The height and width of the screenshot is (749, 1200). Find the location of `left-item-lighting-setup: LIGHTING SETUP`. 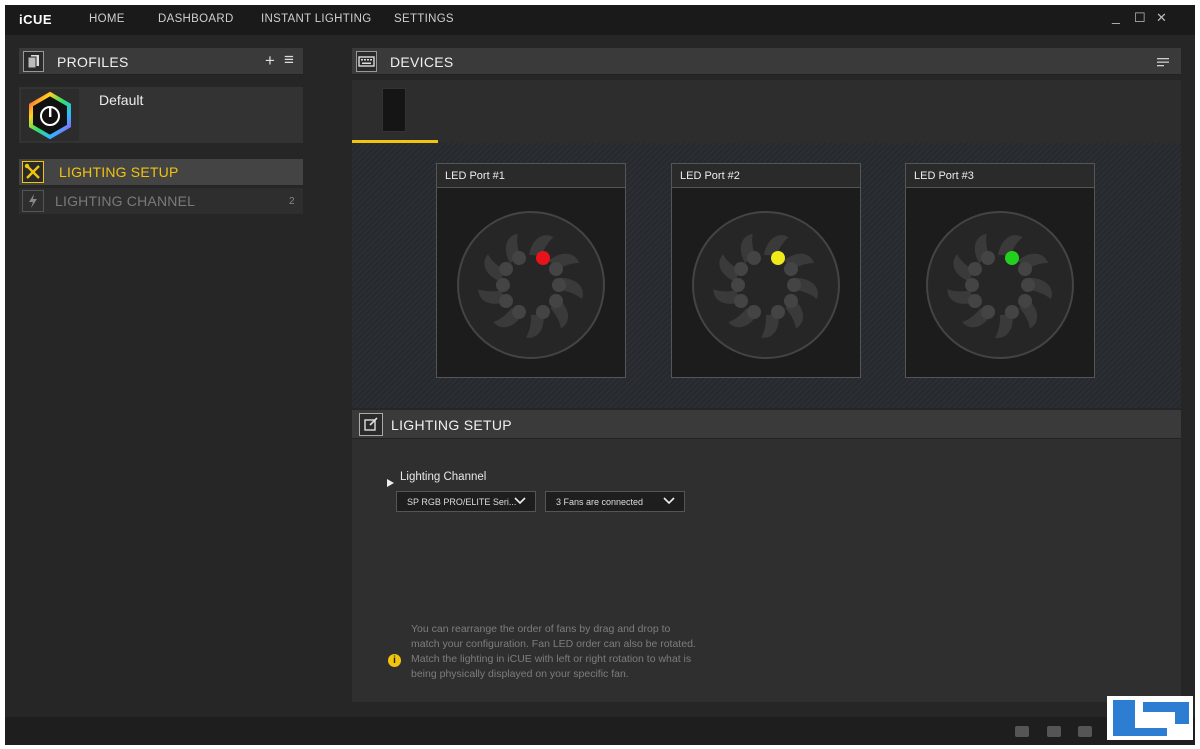

left-item-lighting-setup: LIGHTING SETUP is located at coordinates (161, 172).